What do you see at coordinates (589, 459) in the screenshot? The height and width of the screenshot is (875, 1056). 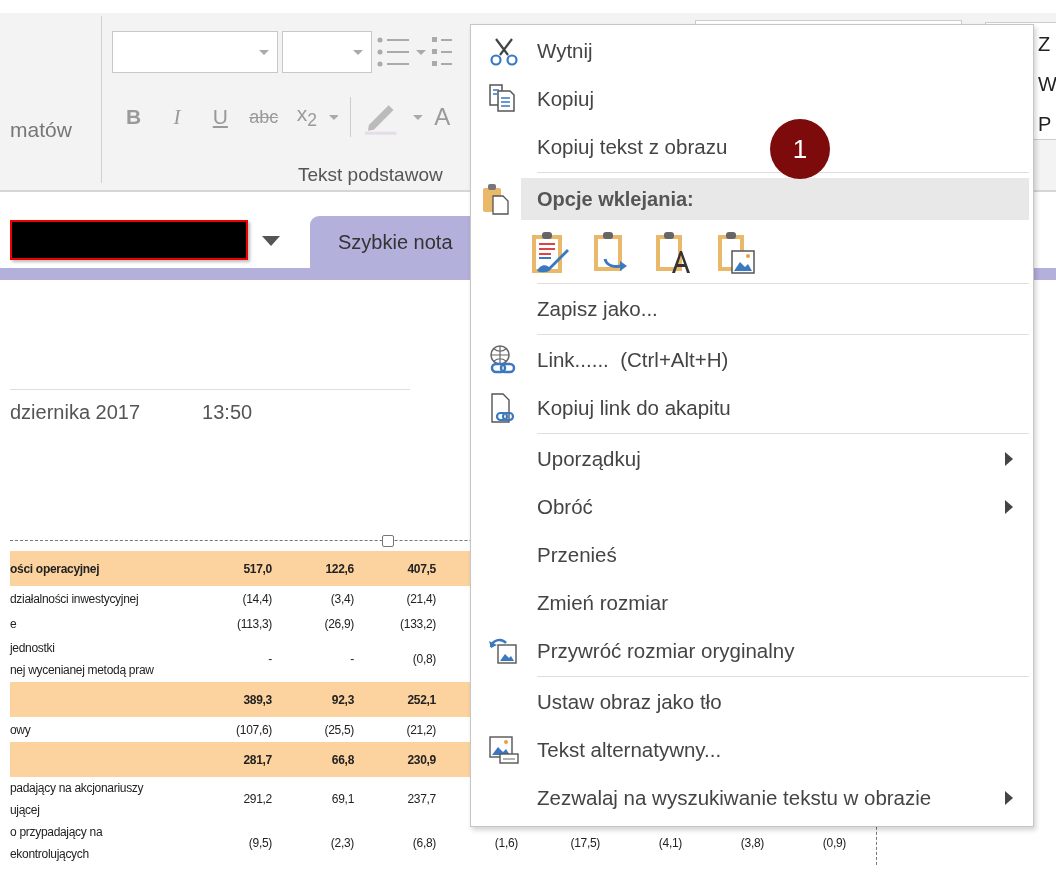 I see `menu-item: Uporządkuj` at bounding box center [589, 459].